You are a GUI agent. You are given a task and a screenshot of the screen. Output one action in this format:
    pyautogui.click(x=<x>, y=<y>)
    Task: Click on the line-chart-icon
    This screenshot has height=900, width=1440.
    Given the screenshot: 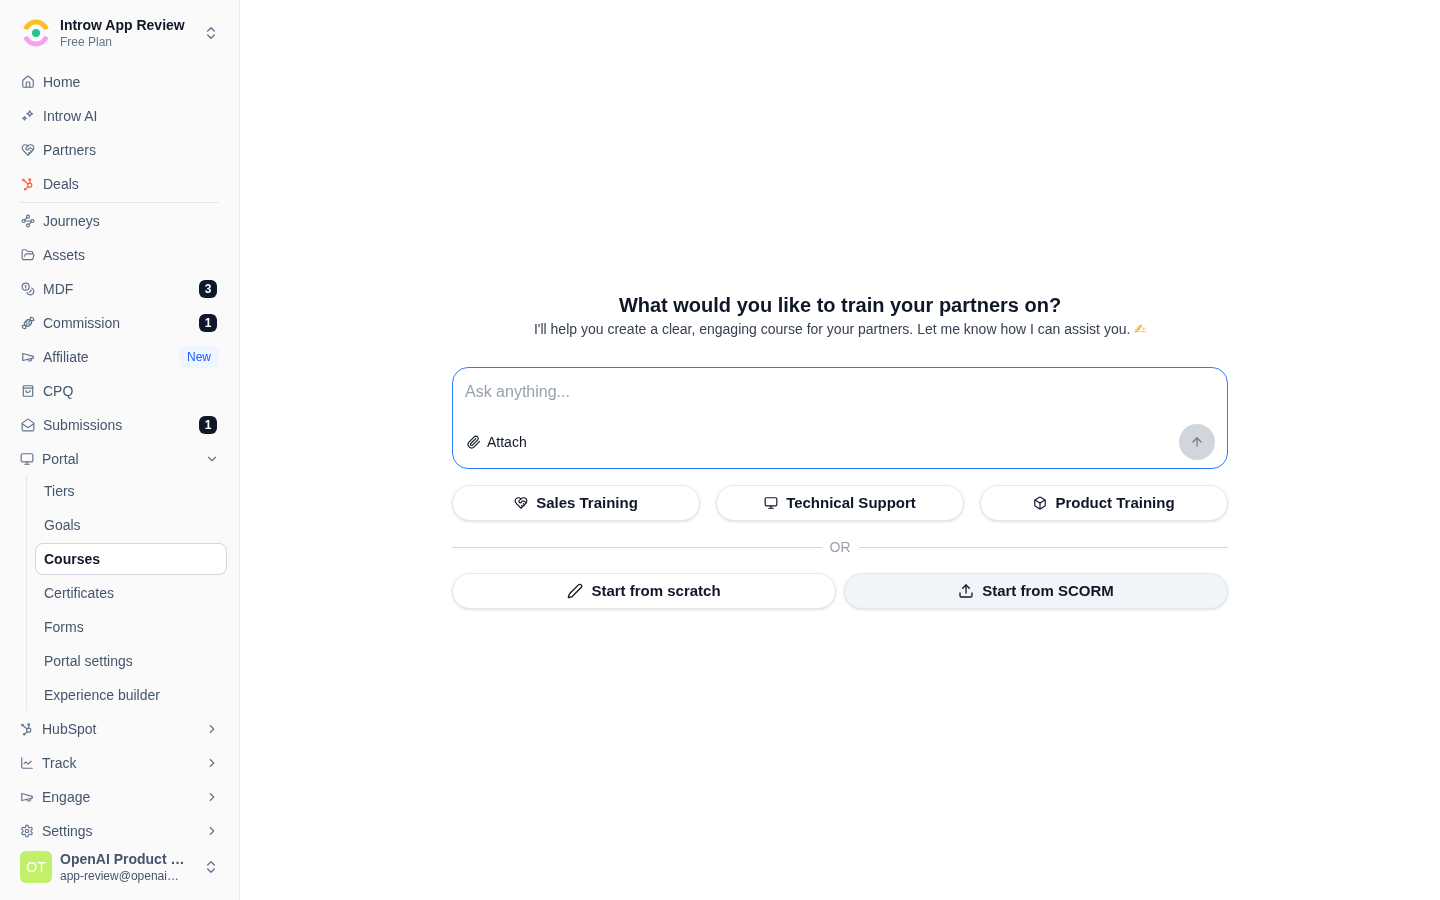 What is the action you would take?
    pyautogui.click(x=27, y=763)
    